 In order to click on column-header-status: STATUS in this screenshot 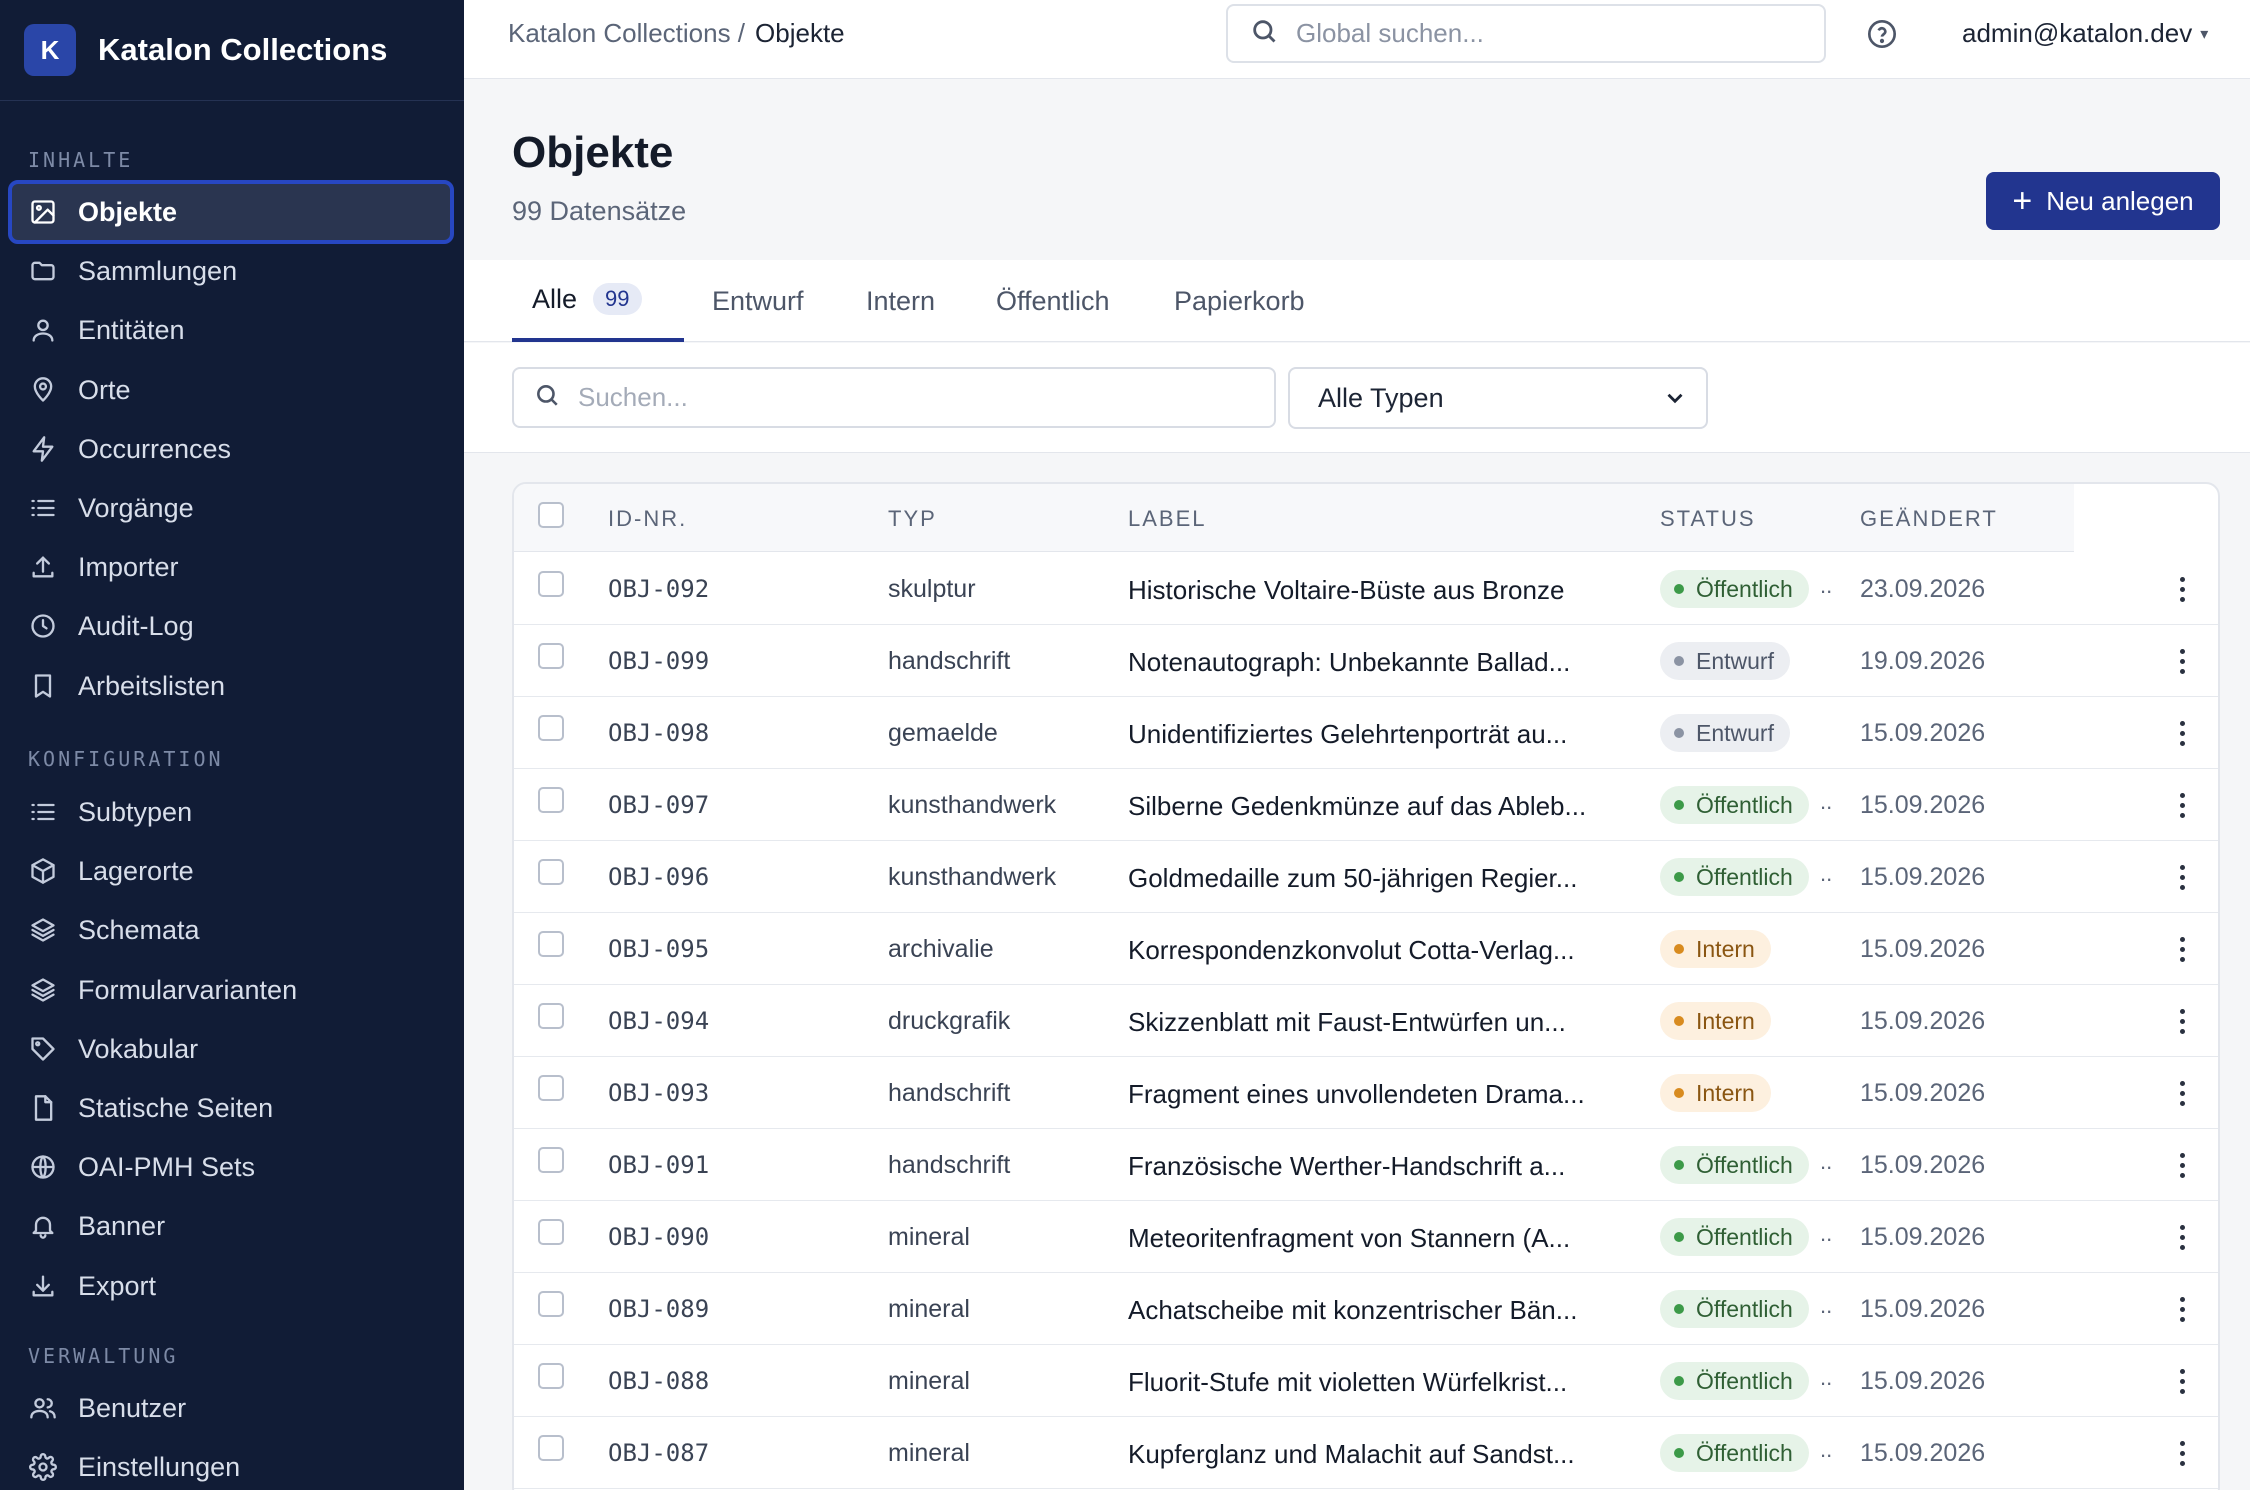, I will do `click(1708, 519)`.